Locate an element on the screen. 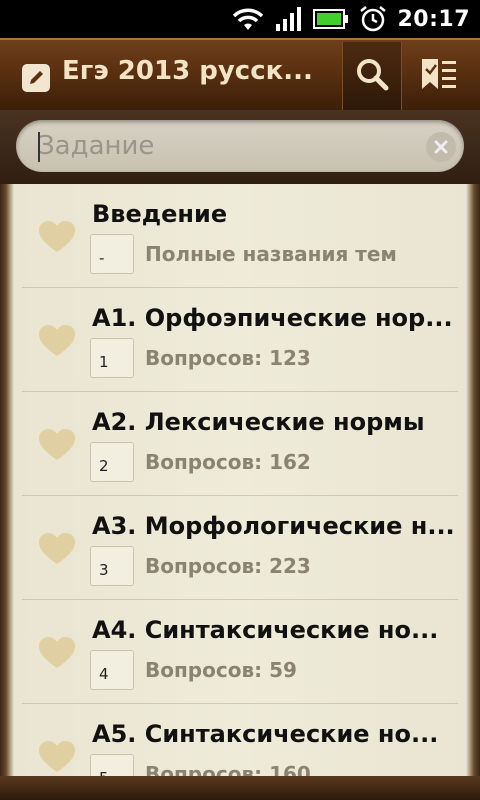 This screenshot has height=800, width=480. item-subtitle: Вопросов: 59 is located at coordinates (221, 670).